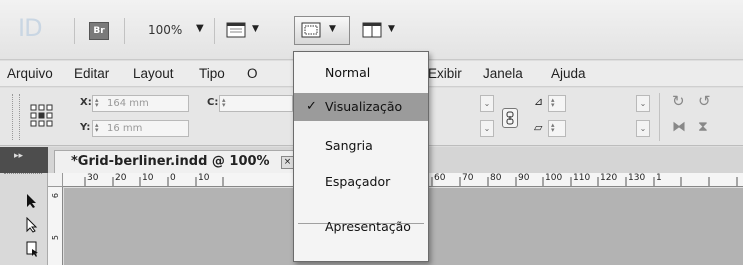 The image size is (743, 265). Describe the element at coordinates (539, 101) in the screenshot. I see `rotate-angle-icon: ⊿` at that location.